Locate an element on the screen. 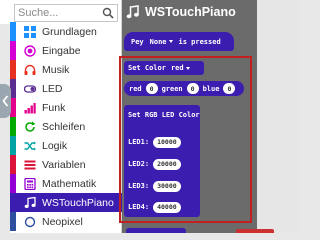 The width and height of the screenshot is (320, 240). category-label: Variablen is located at coordinates (64, 164).